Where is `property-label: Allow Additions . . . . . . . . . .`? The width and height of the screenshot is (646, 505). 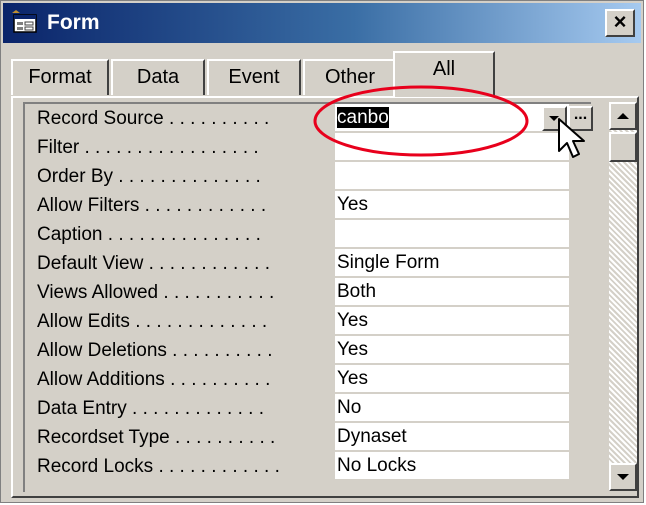
property-label: Allow Additions . . . . . . . . . . is located at coordinates (154, 379).